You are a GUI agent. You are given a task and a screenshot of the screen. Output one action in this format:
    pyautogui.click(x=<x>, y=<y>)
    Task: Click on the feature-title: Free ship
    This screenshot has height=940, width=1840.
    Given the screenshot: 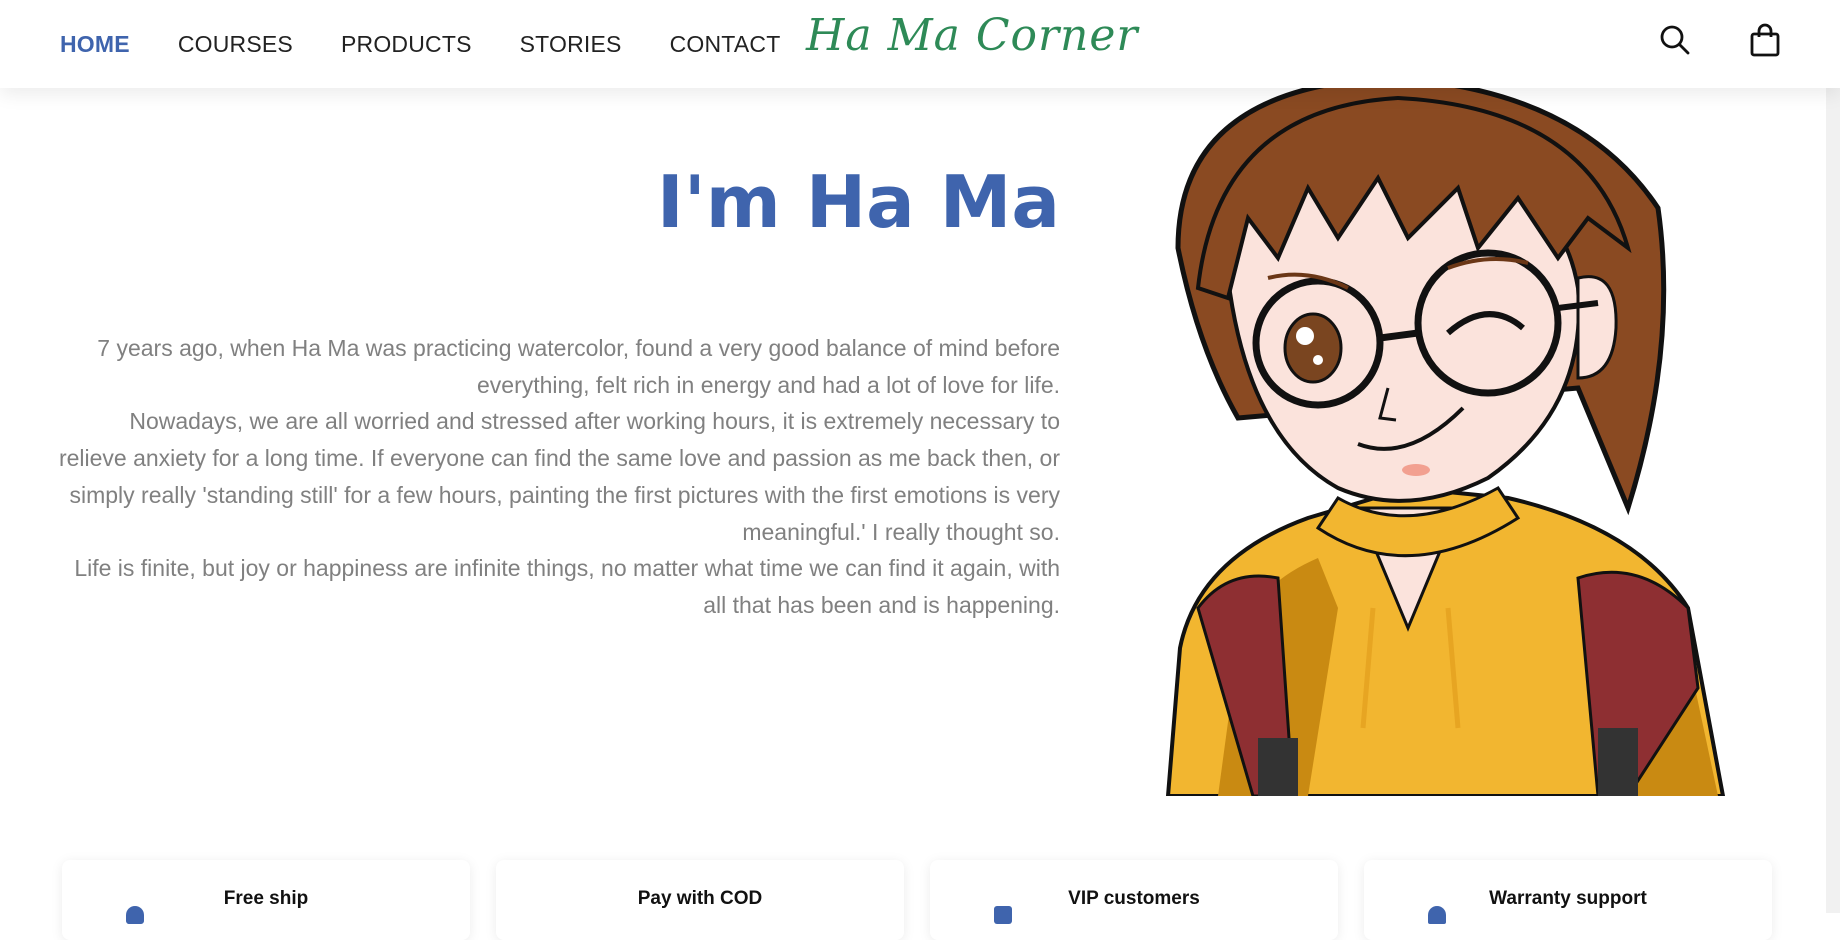 What is the action you would take?
    pyautogui.click(x=266, y=898)
    